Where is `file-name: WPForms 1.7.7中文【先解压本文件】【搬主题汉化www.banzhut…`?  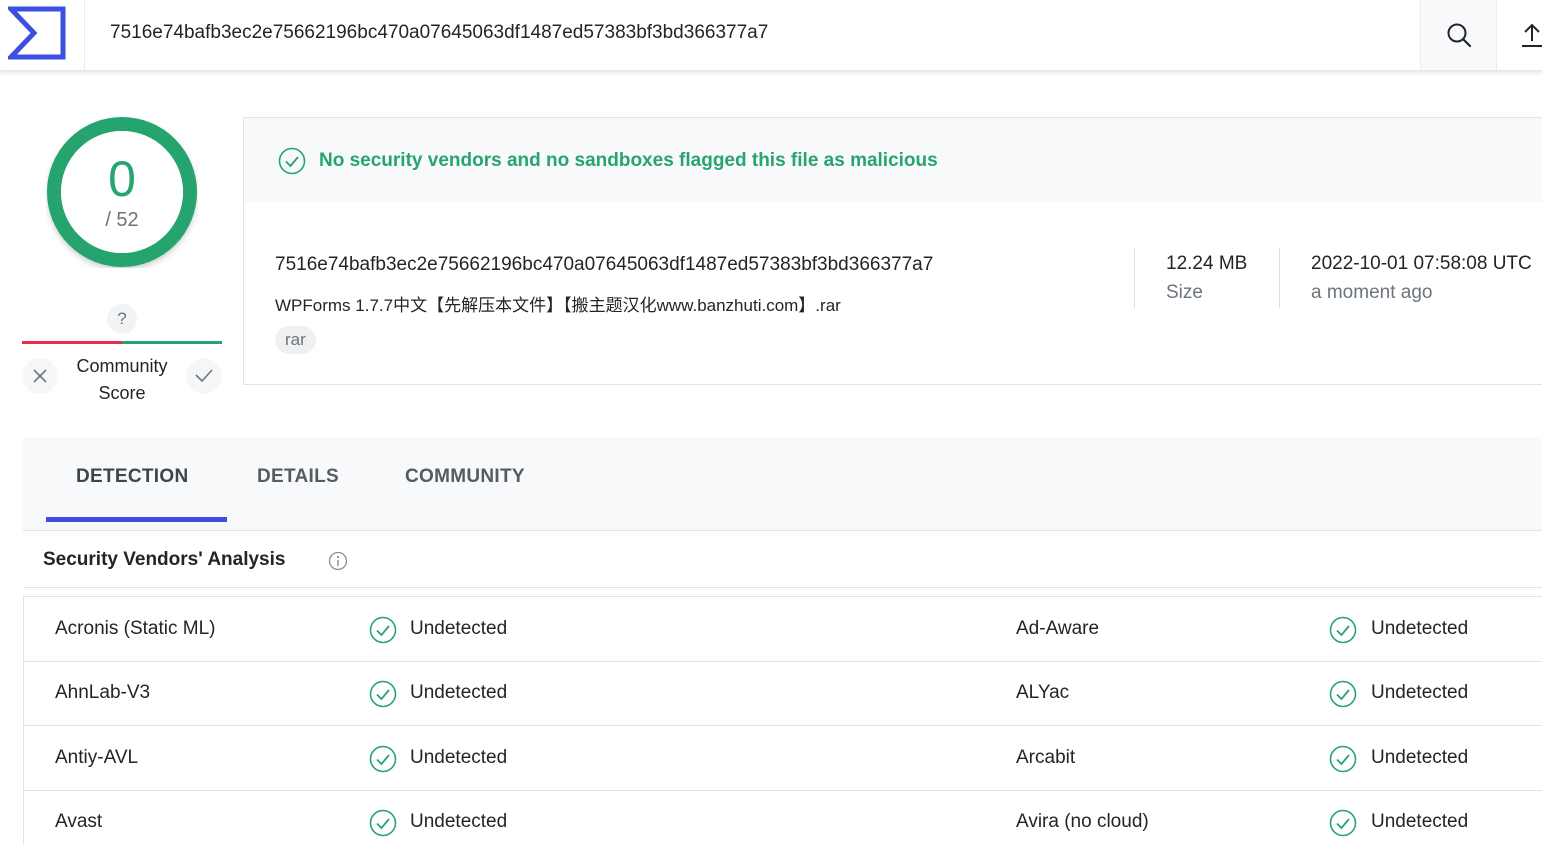 file-name: WPForms 1.7.7中文【先解压本文件】【搬主题汉化www.banzhut… is located at coordinates (558, 305).